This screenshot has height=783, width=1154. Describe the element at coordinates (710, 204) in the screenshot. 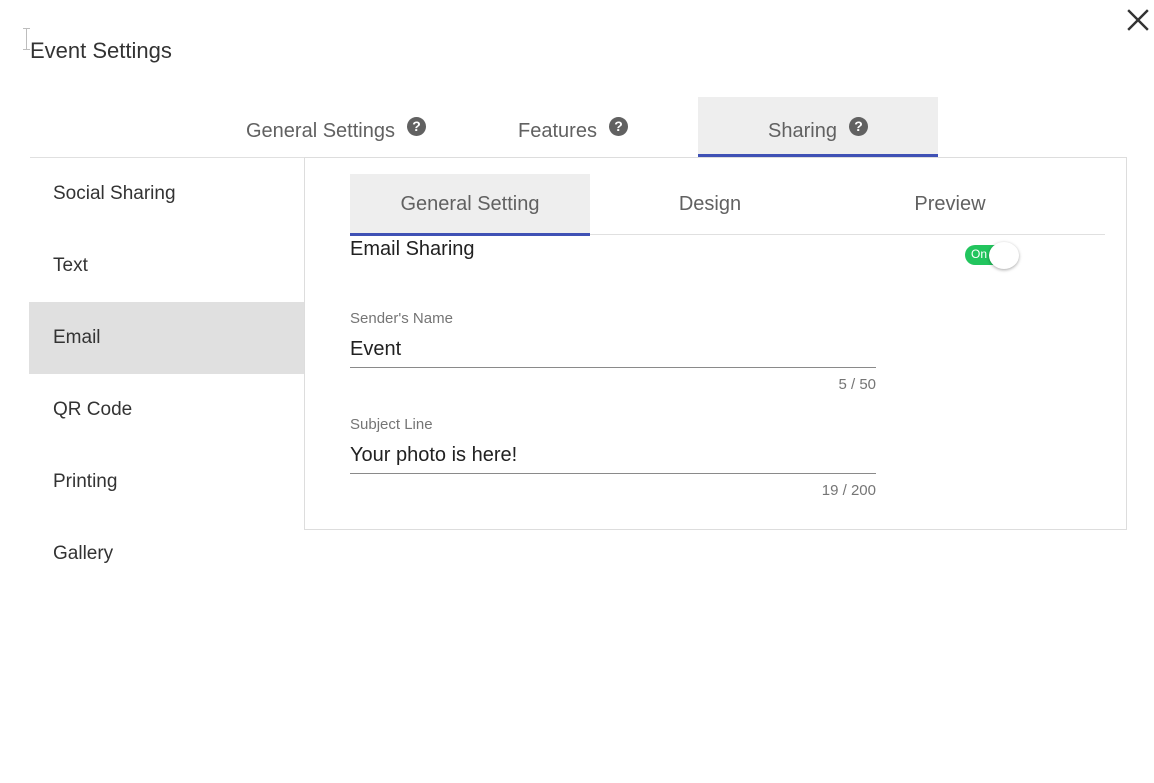

I see `subtab-design: Design` at that location.